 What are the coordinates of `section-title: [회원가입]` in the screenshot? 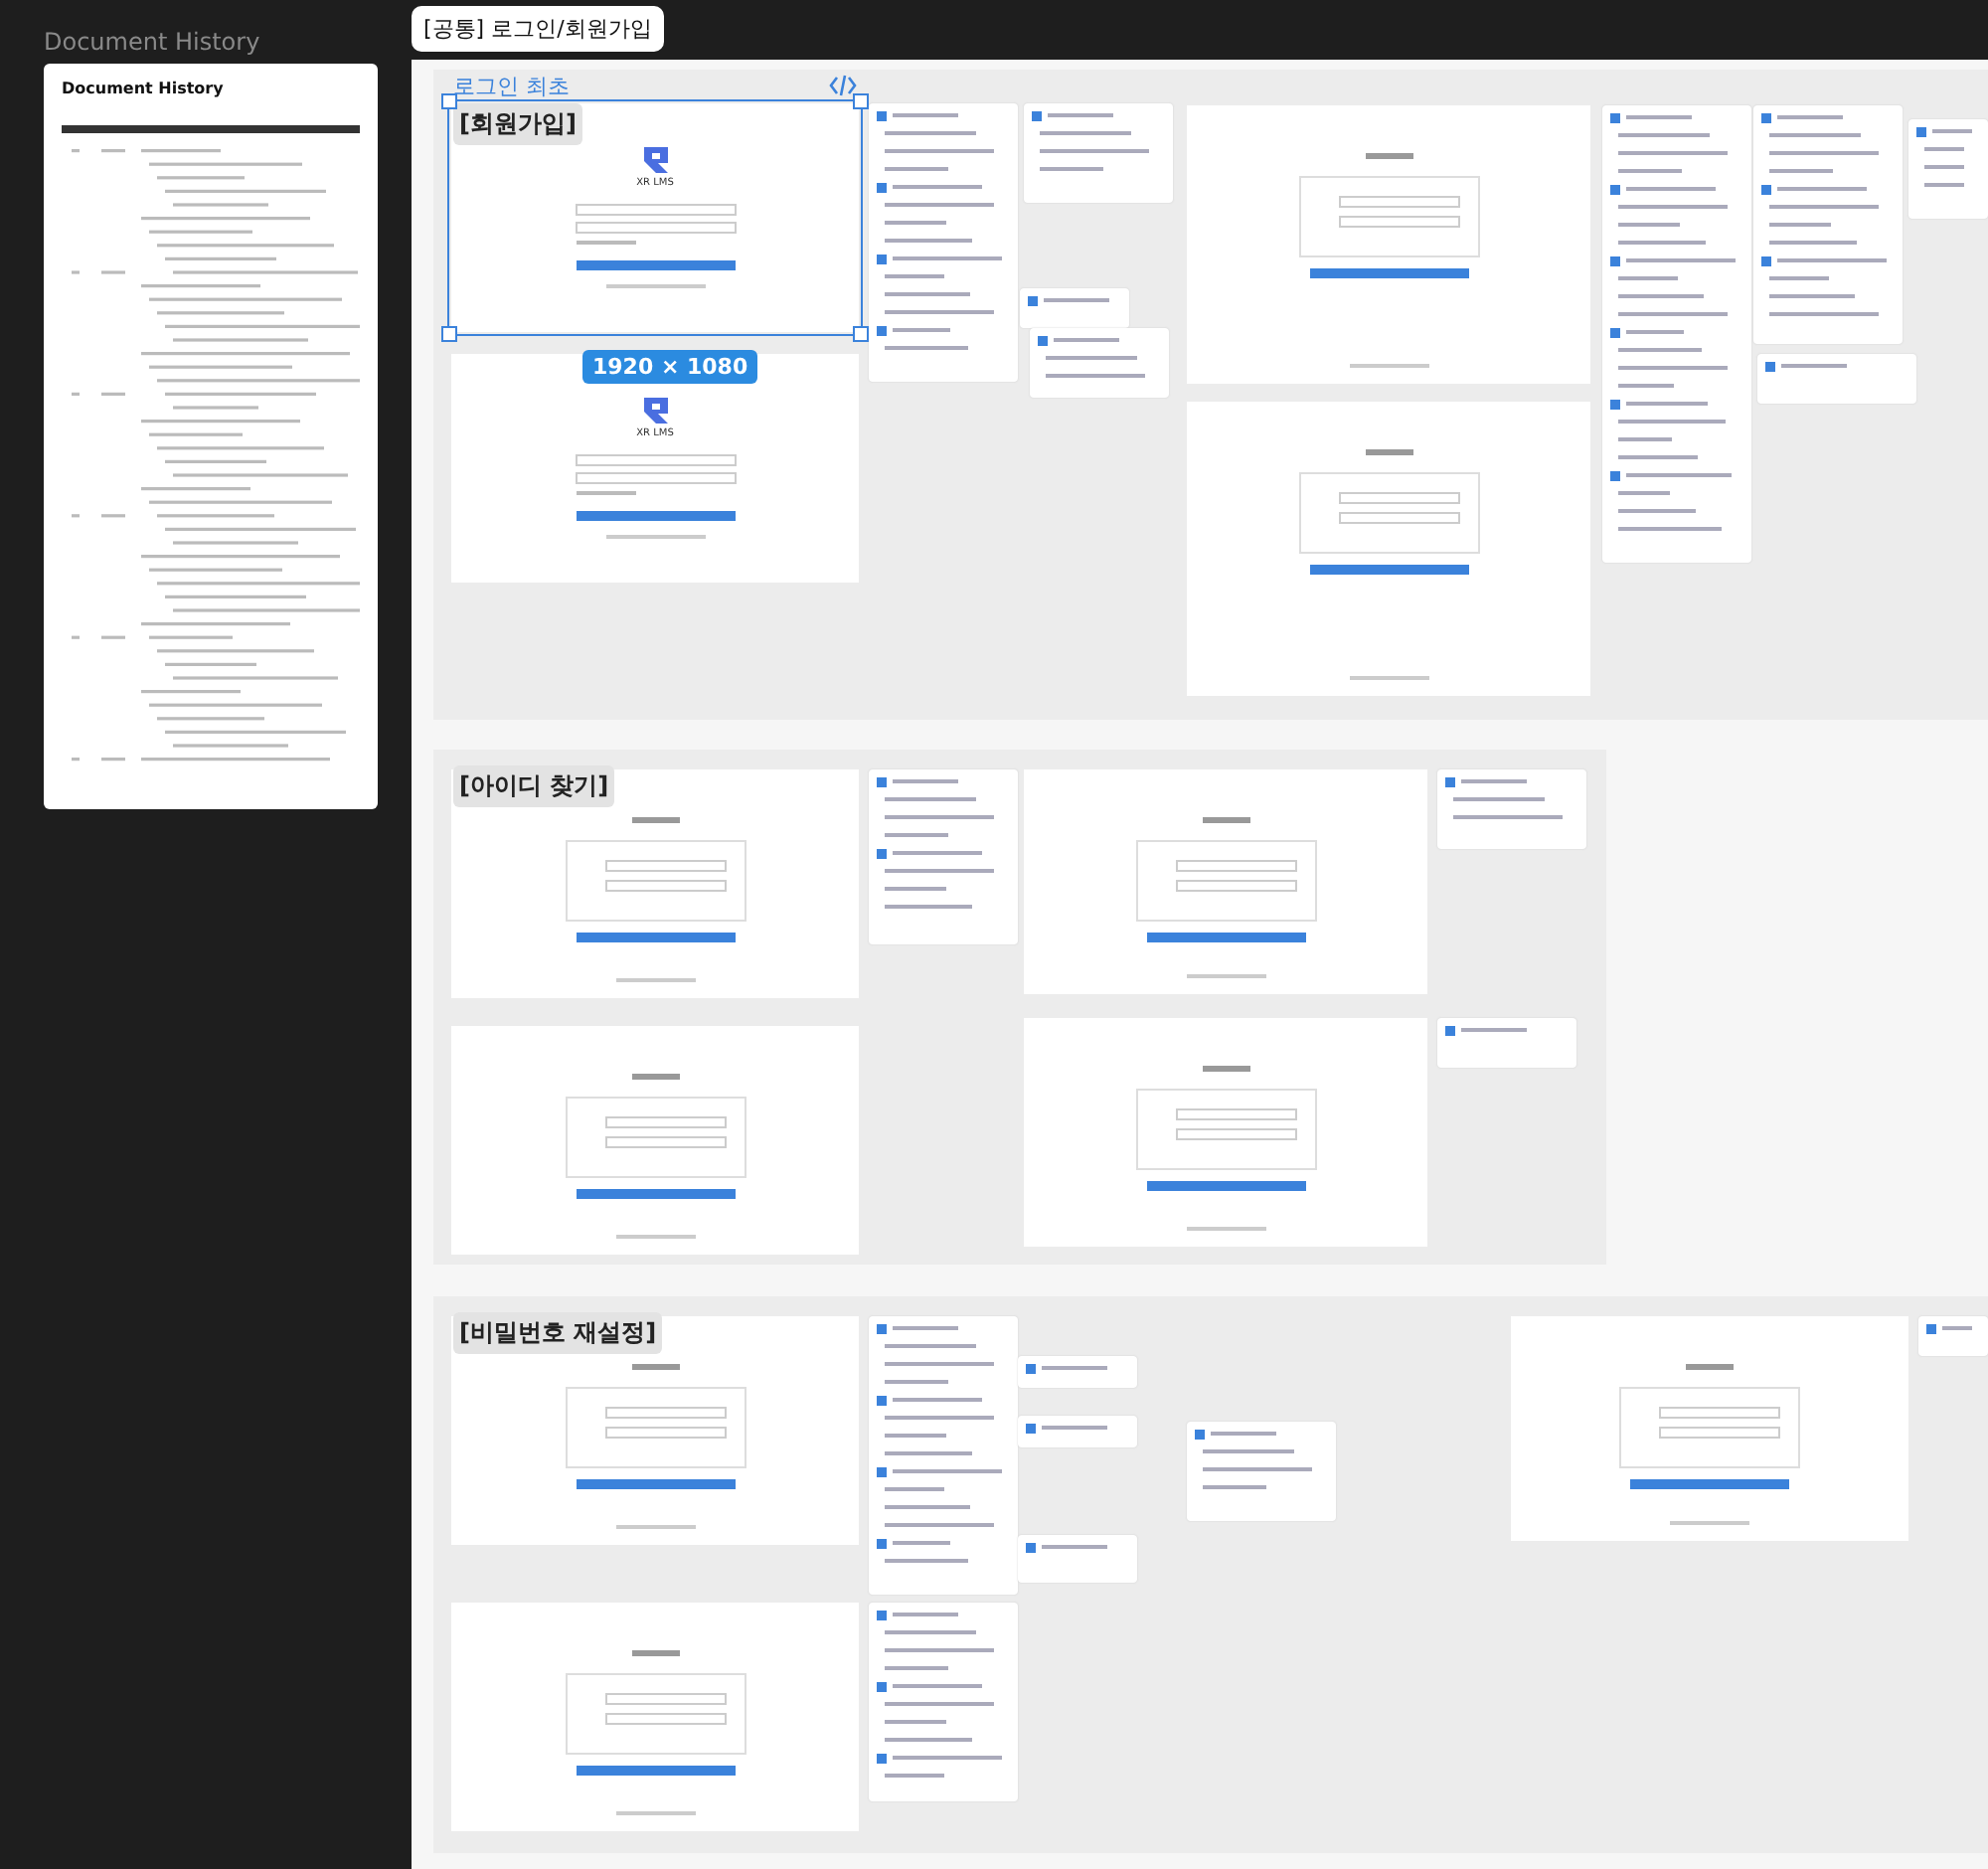 It's located at (517, 124).